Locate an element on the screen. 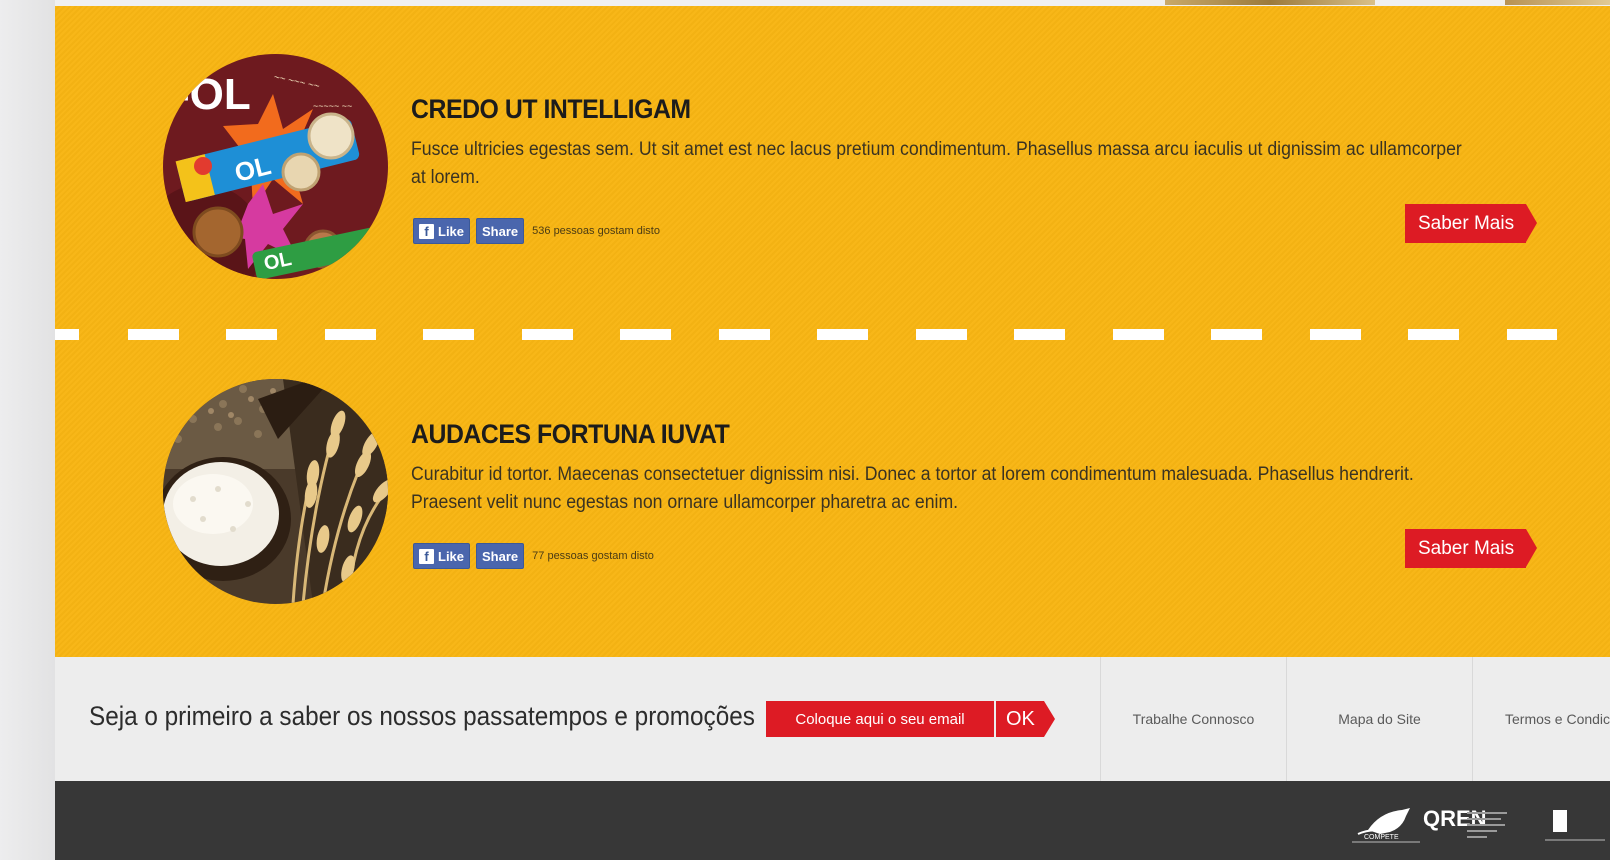  social-buttons: f Like Share 536 pessoas gostam disto is located at coordinates (536, 231).